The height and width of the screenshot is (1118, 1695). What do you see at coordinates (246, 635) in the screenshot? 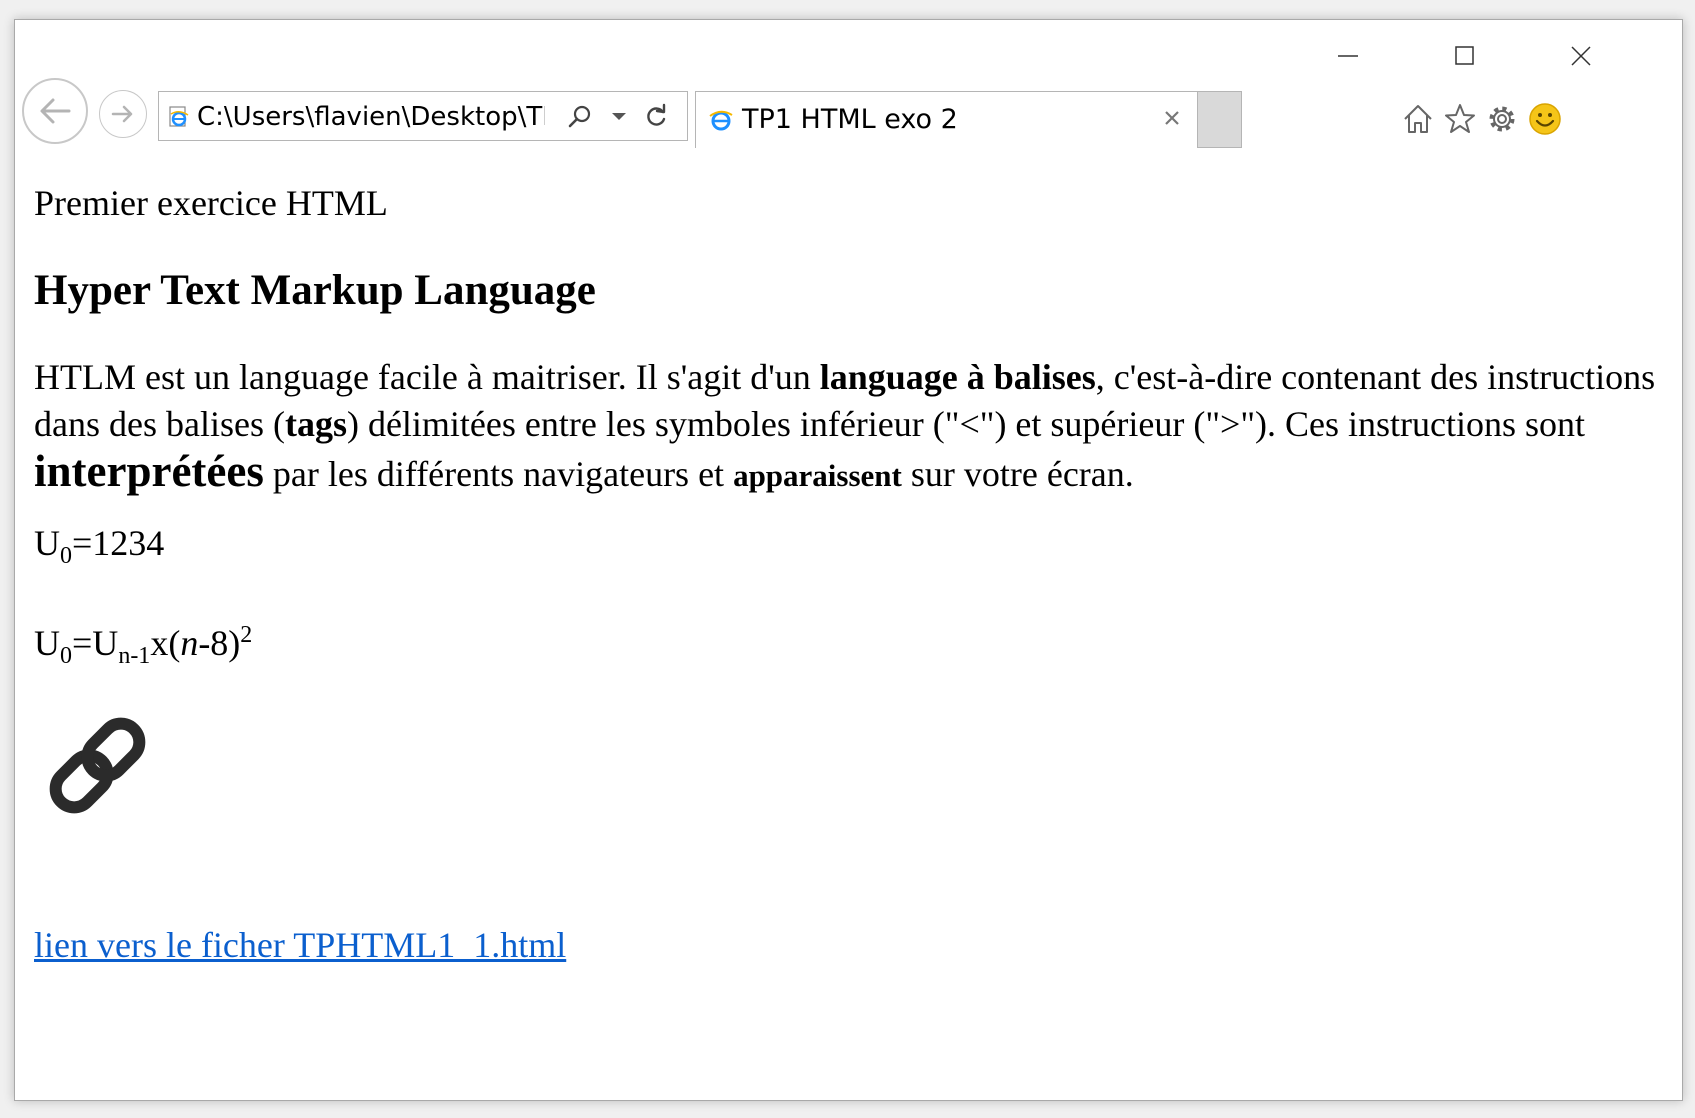
I see `superscript: 2` at bounding box center [246, 635].